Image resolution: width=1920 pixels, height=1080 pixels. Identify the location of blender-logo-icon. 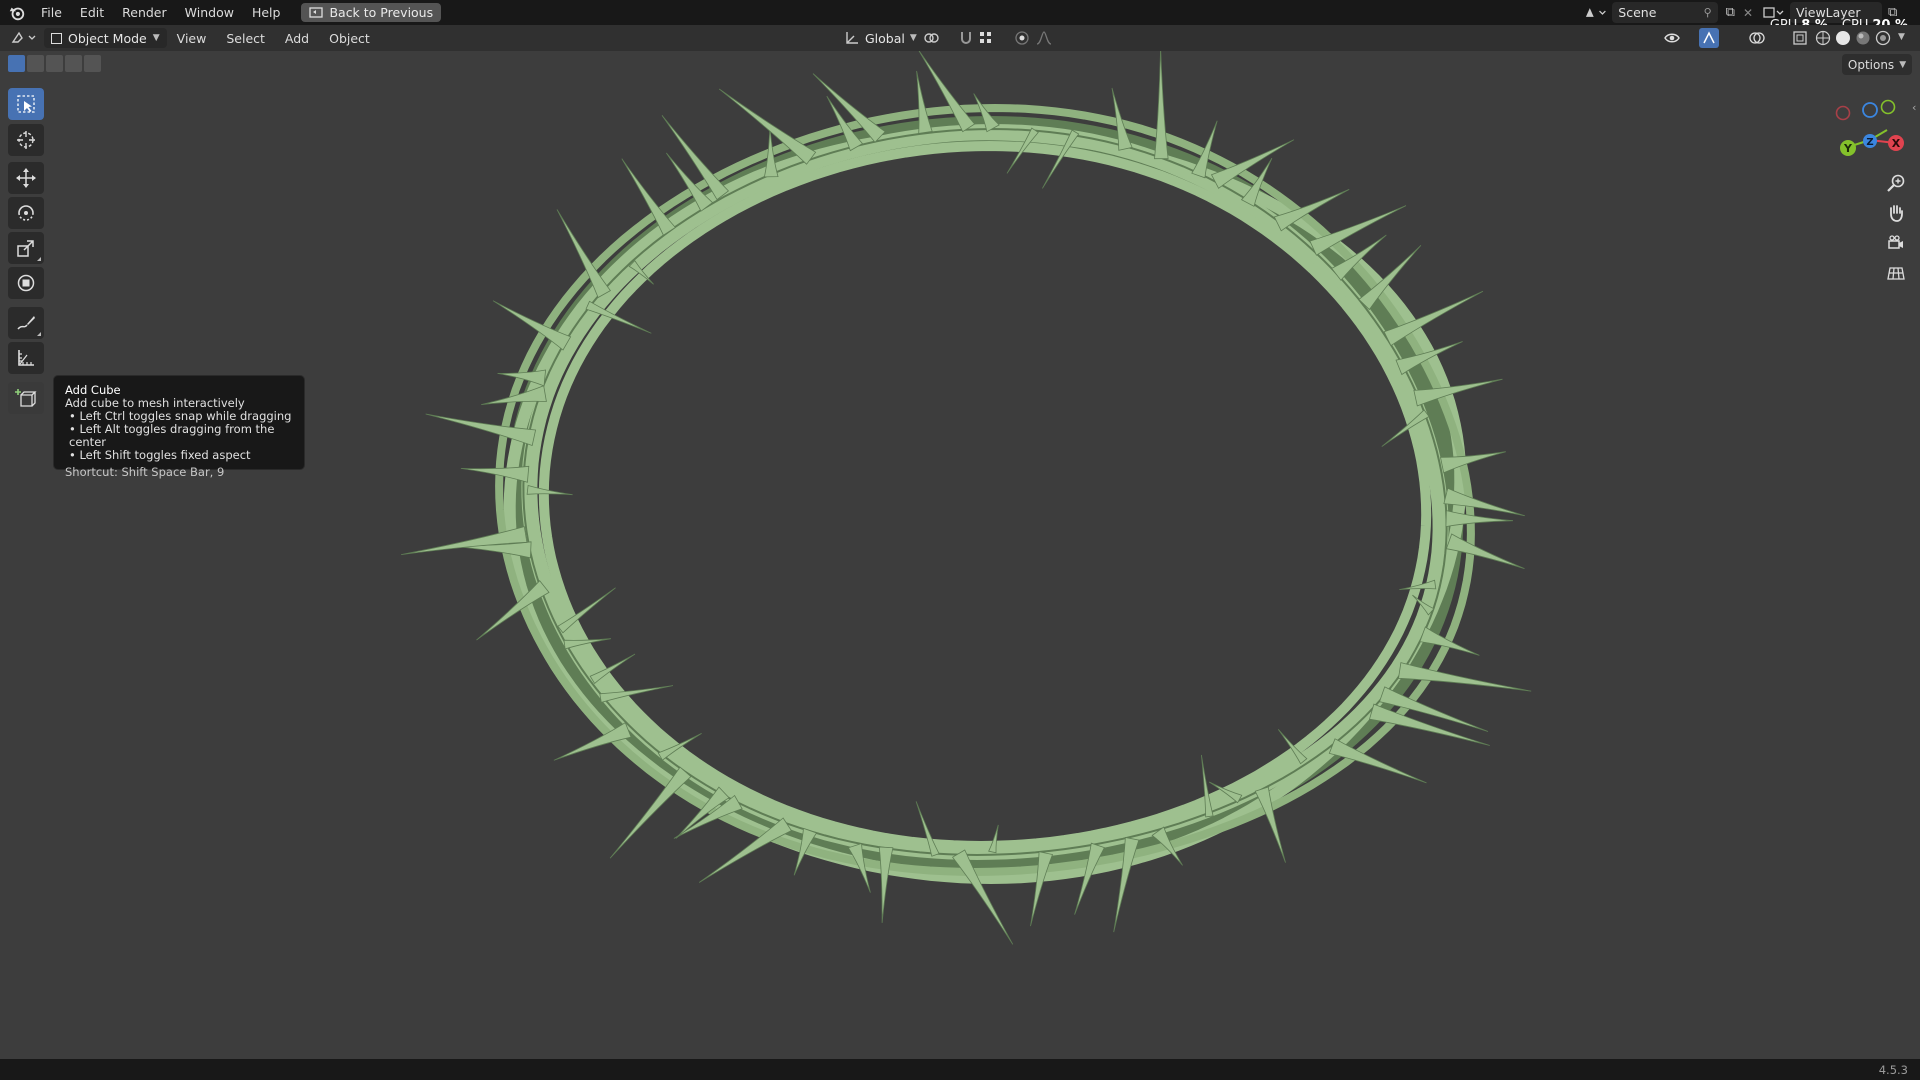
(17, 13).